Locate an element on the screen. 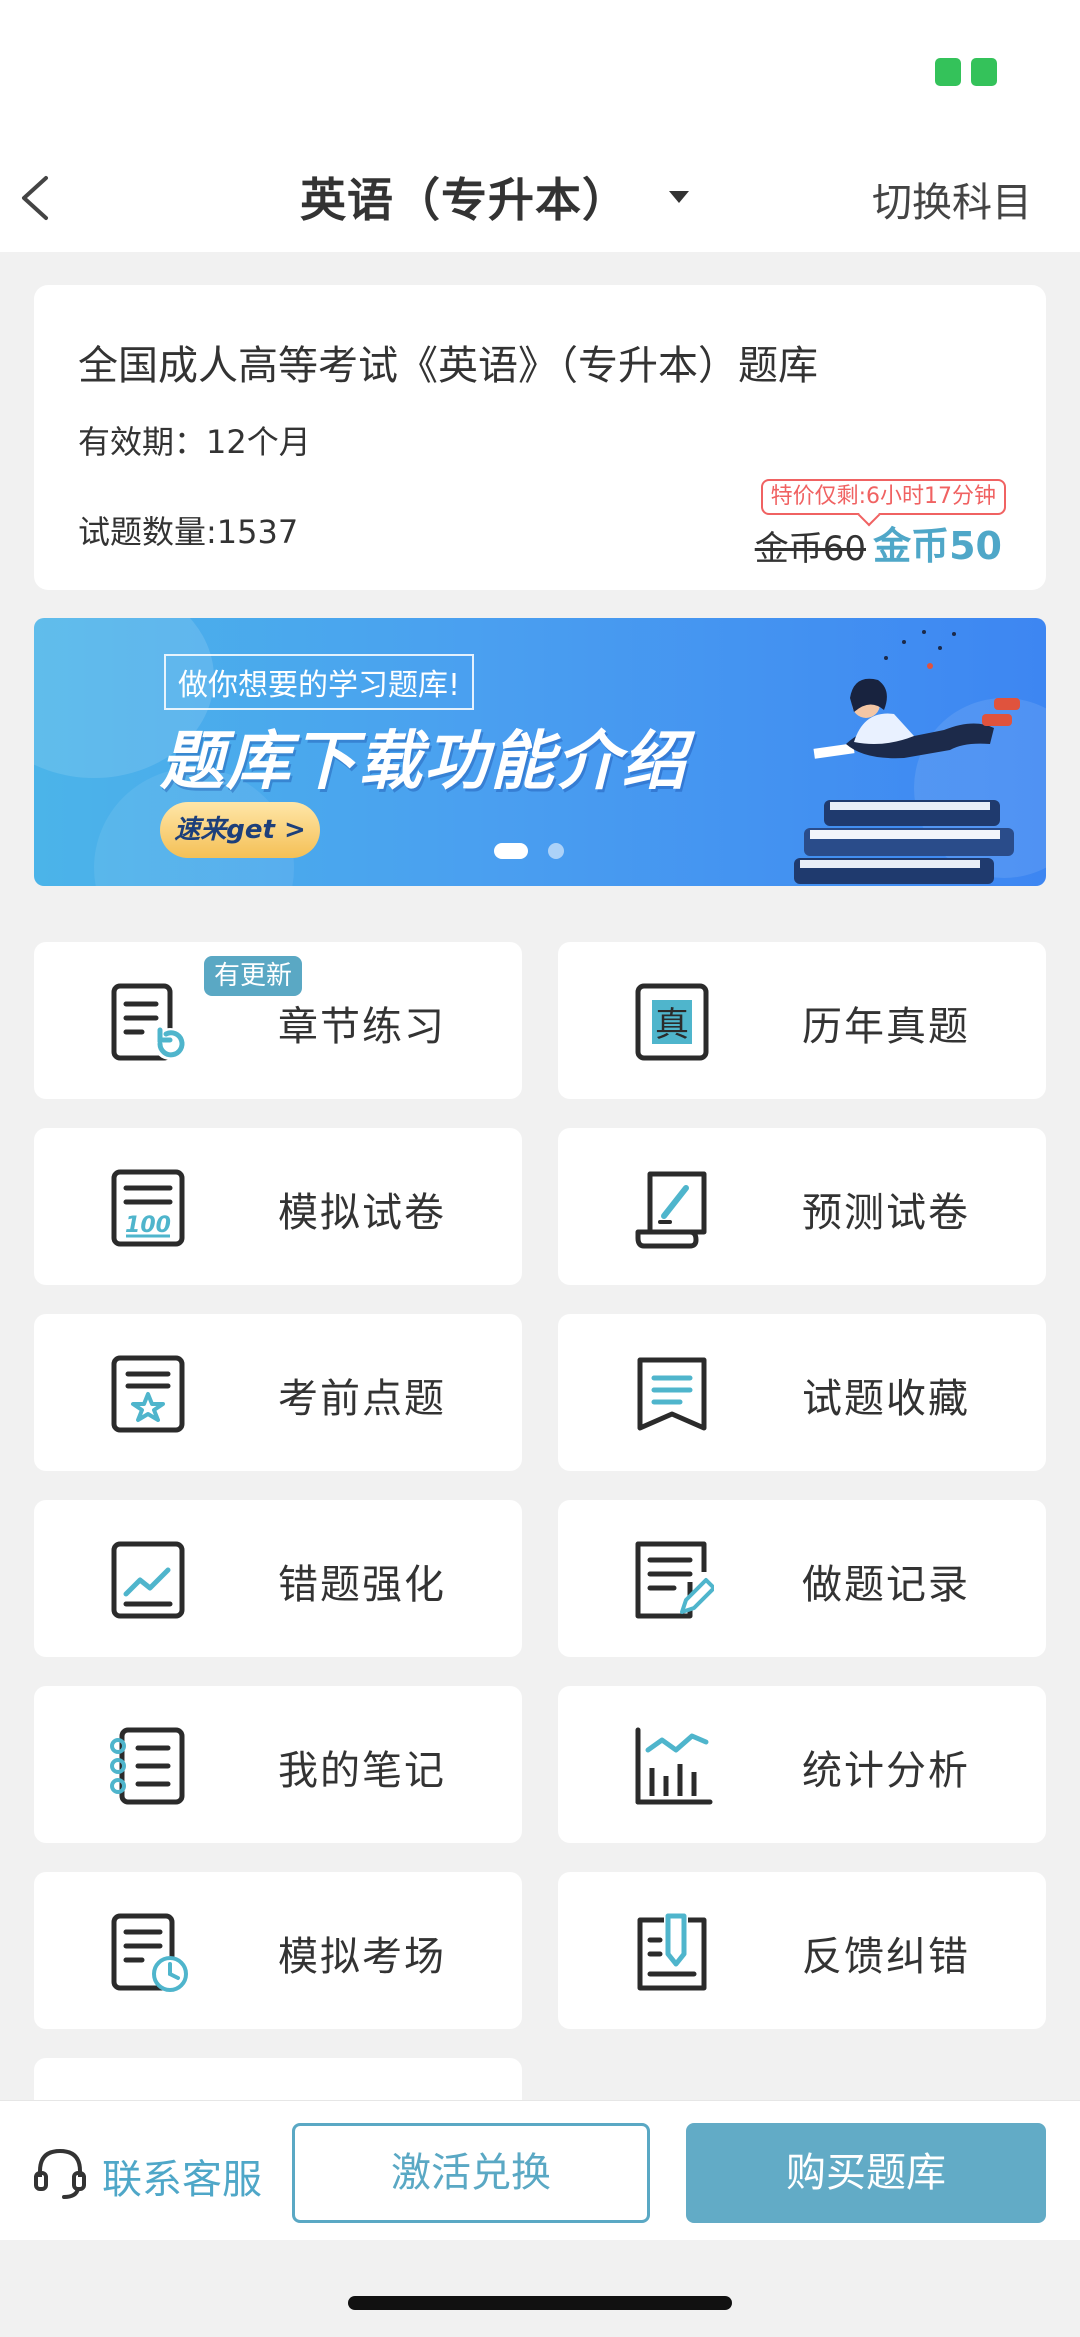 The width and height of the screenshot is (1080, 2337). chevron-left-icon is located at coordinates (35, 198).